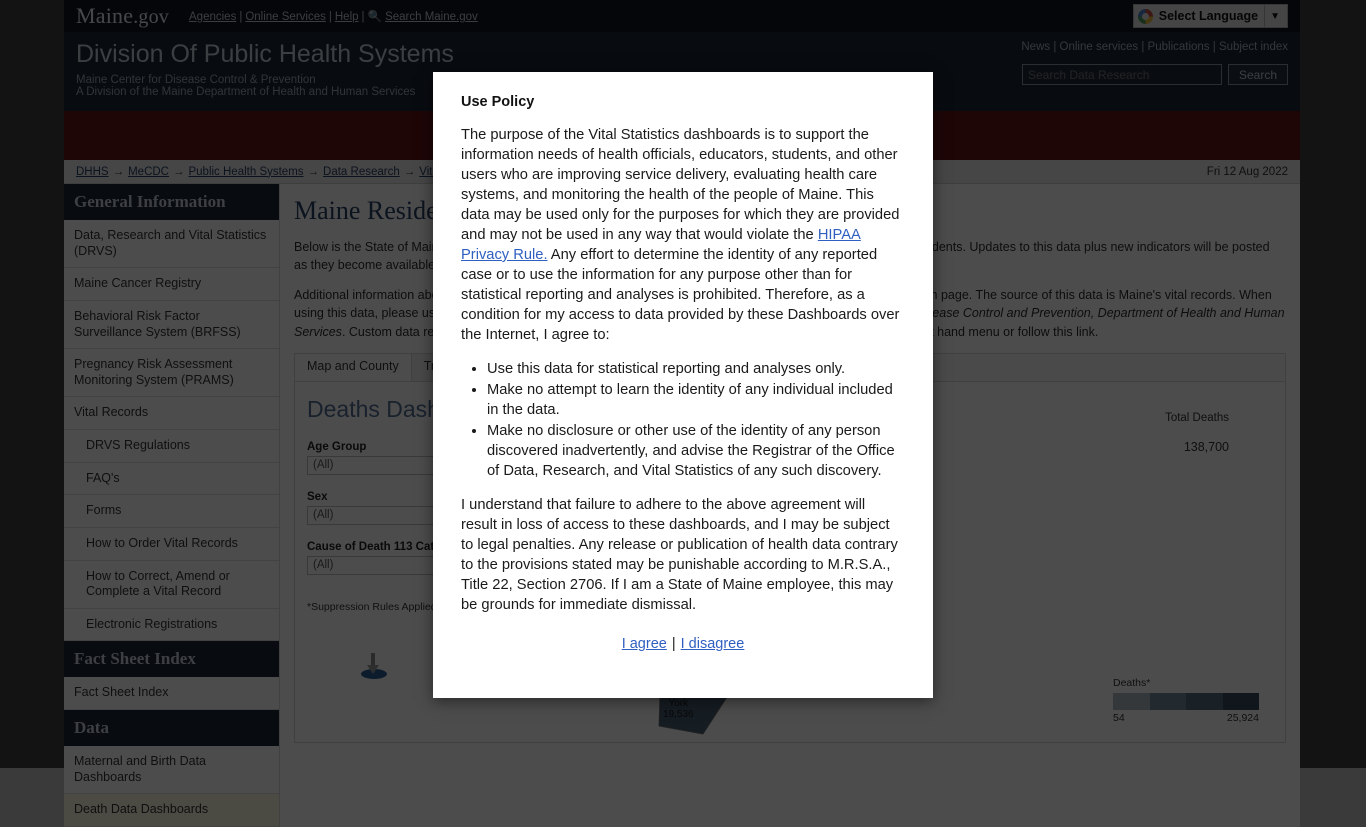 The width and height of the screenshot is (1366, 827). What do you see at coordinates (683, 102) in the screenshot?
I see `modal-title: Use Policy` at bounding box center [683, 102].